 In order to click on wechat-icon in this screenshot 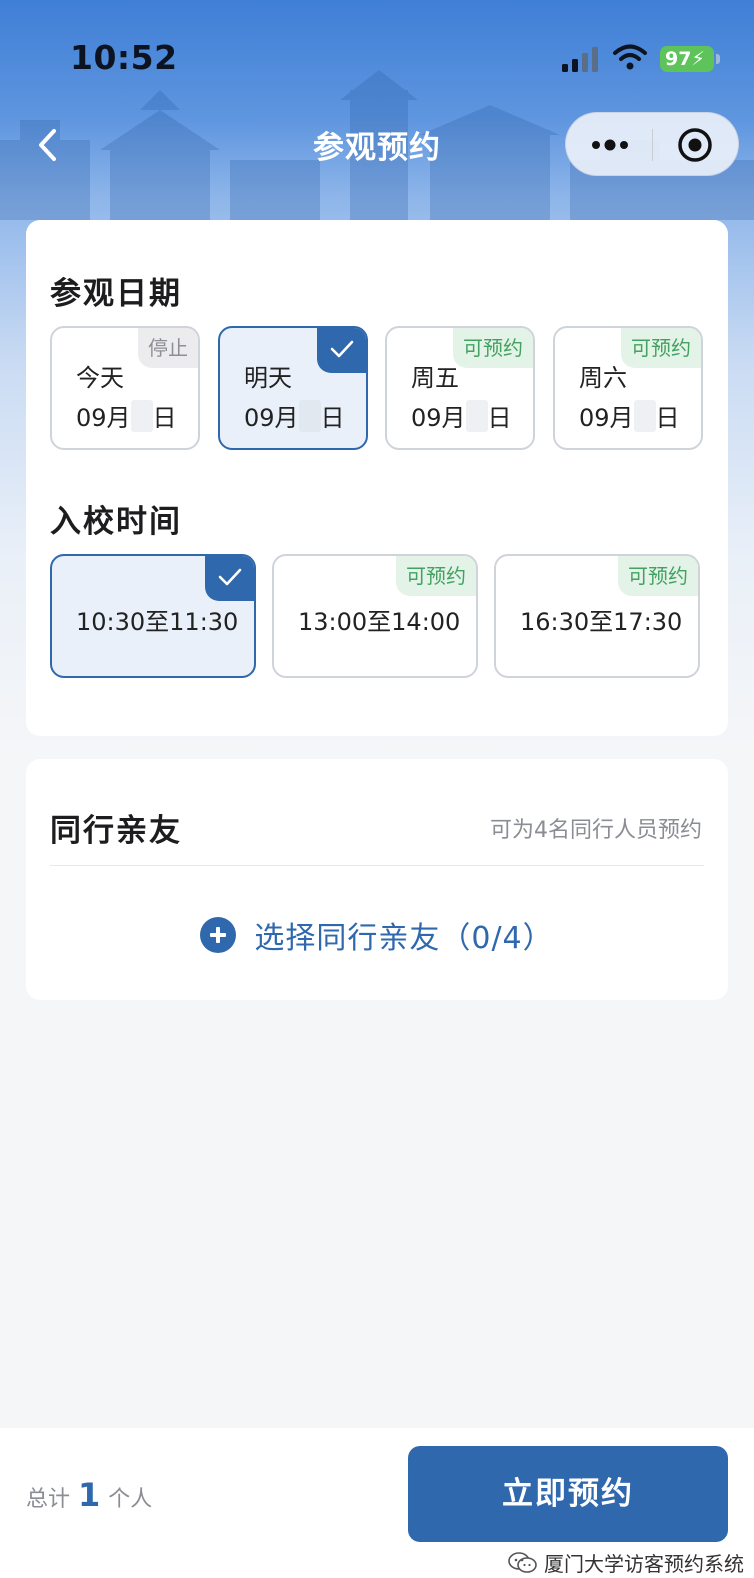, I will do `click(522, 1562)`.